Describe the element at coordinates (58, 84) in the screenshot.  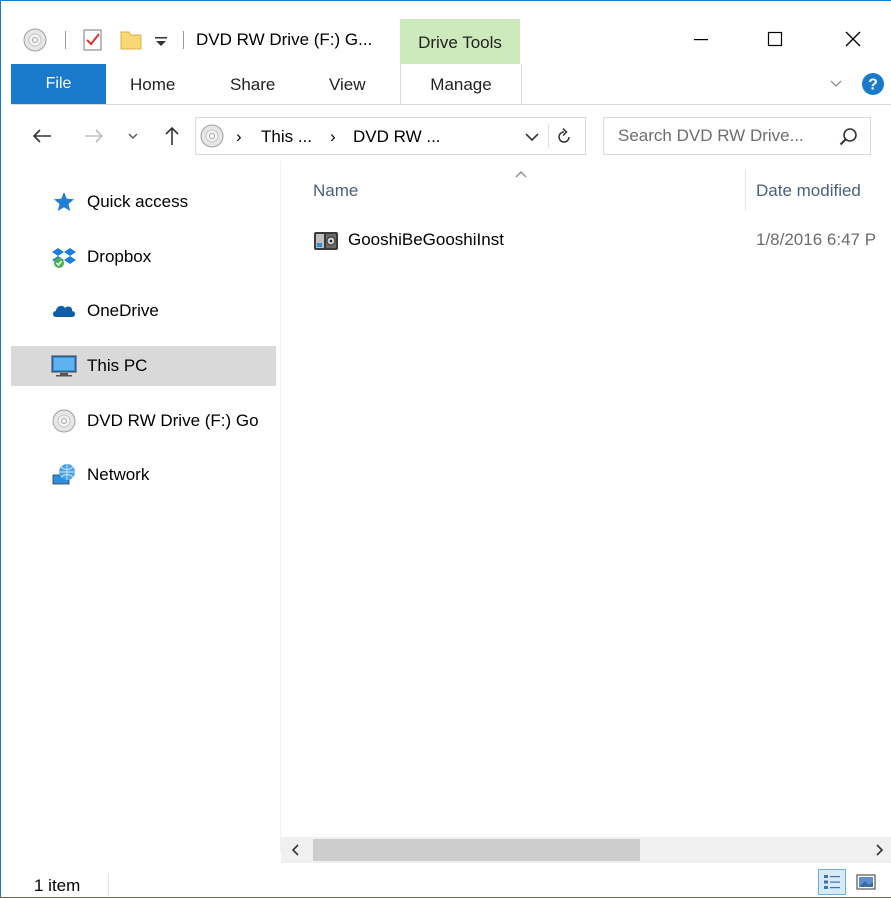
I see `tab-file: File` at that location.